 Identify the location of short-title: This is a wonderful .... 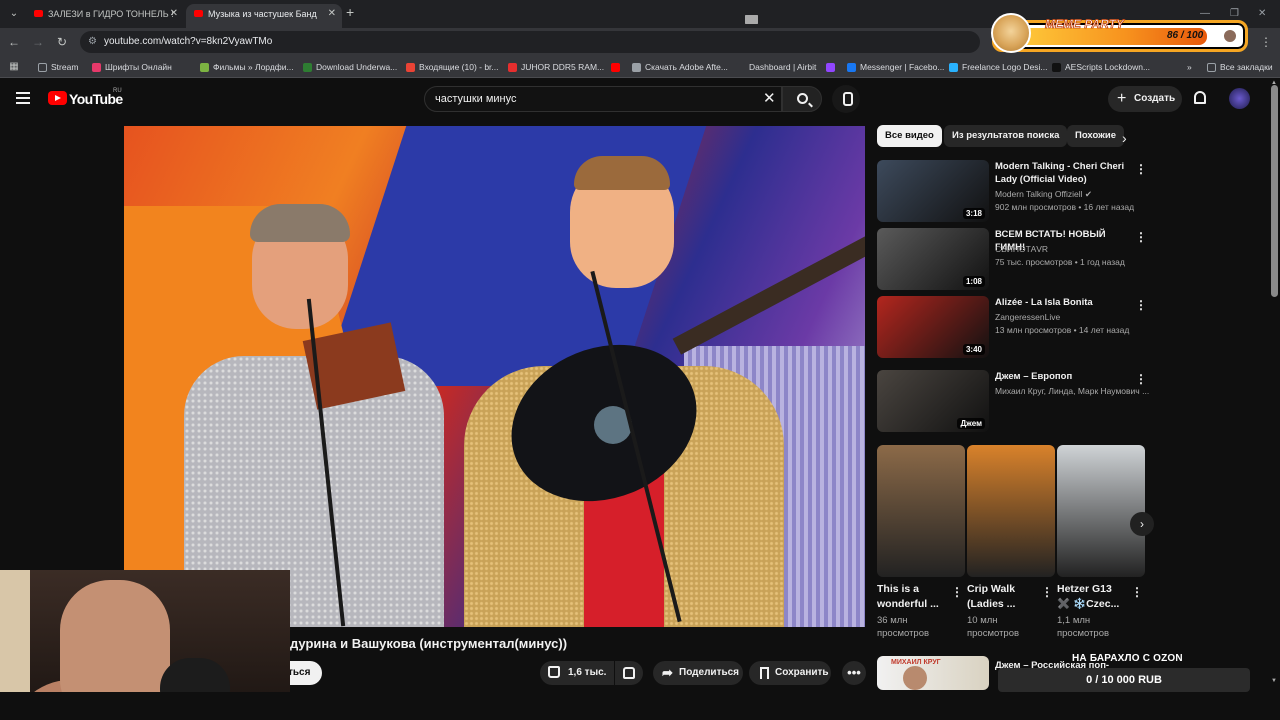
(912, 597).